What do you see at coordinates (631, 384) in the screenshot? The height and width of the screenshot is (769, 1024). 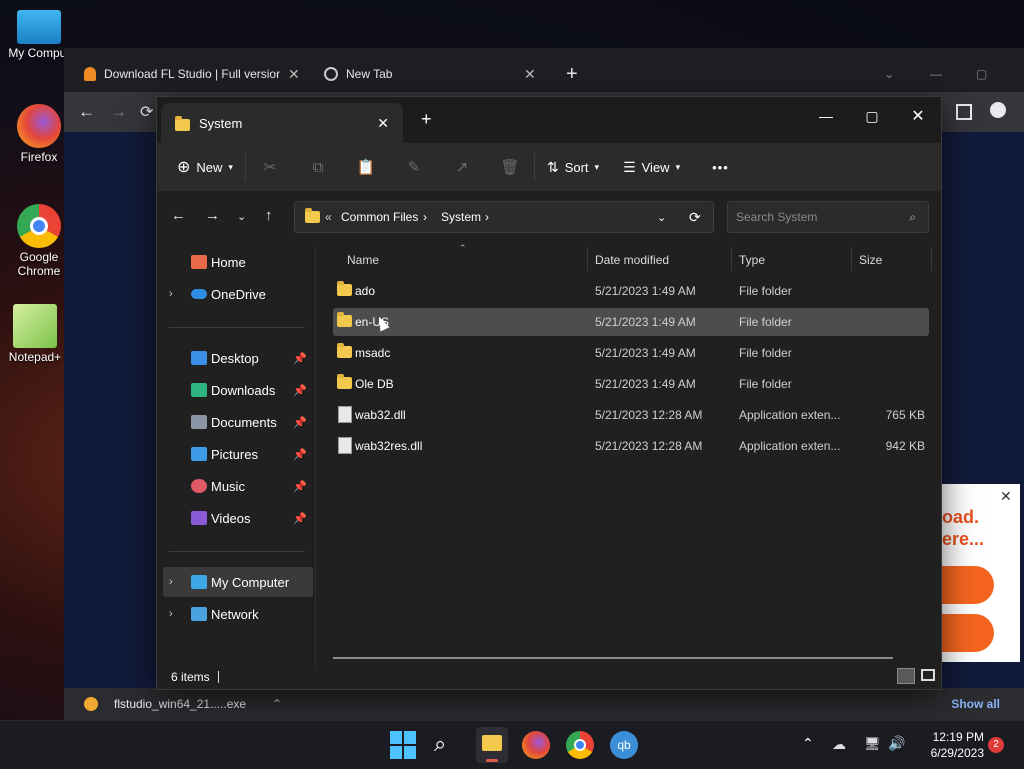 I see `table-row: Ole DB 5/21/2023 1:49 AM File folder` at bounding box center [631, 384].